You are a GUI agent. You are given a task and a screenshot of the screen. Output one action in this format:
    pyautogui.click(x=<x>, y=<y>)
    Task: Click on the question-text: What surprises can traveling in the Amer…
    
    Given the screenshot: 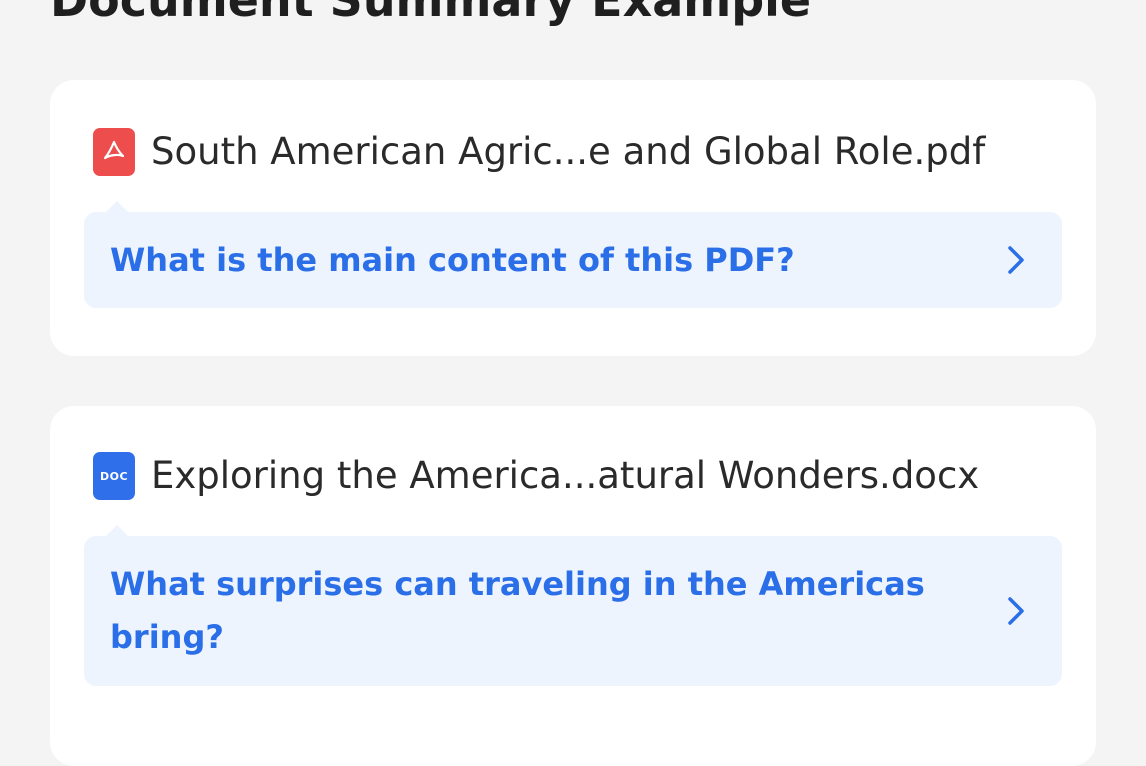 What is the action you would take?
    pyautogui.click(x=517, y=610)
    